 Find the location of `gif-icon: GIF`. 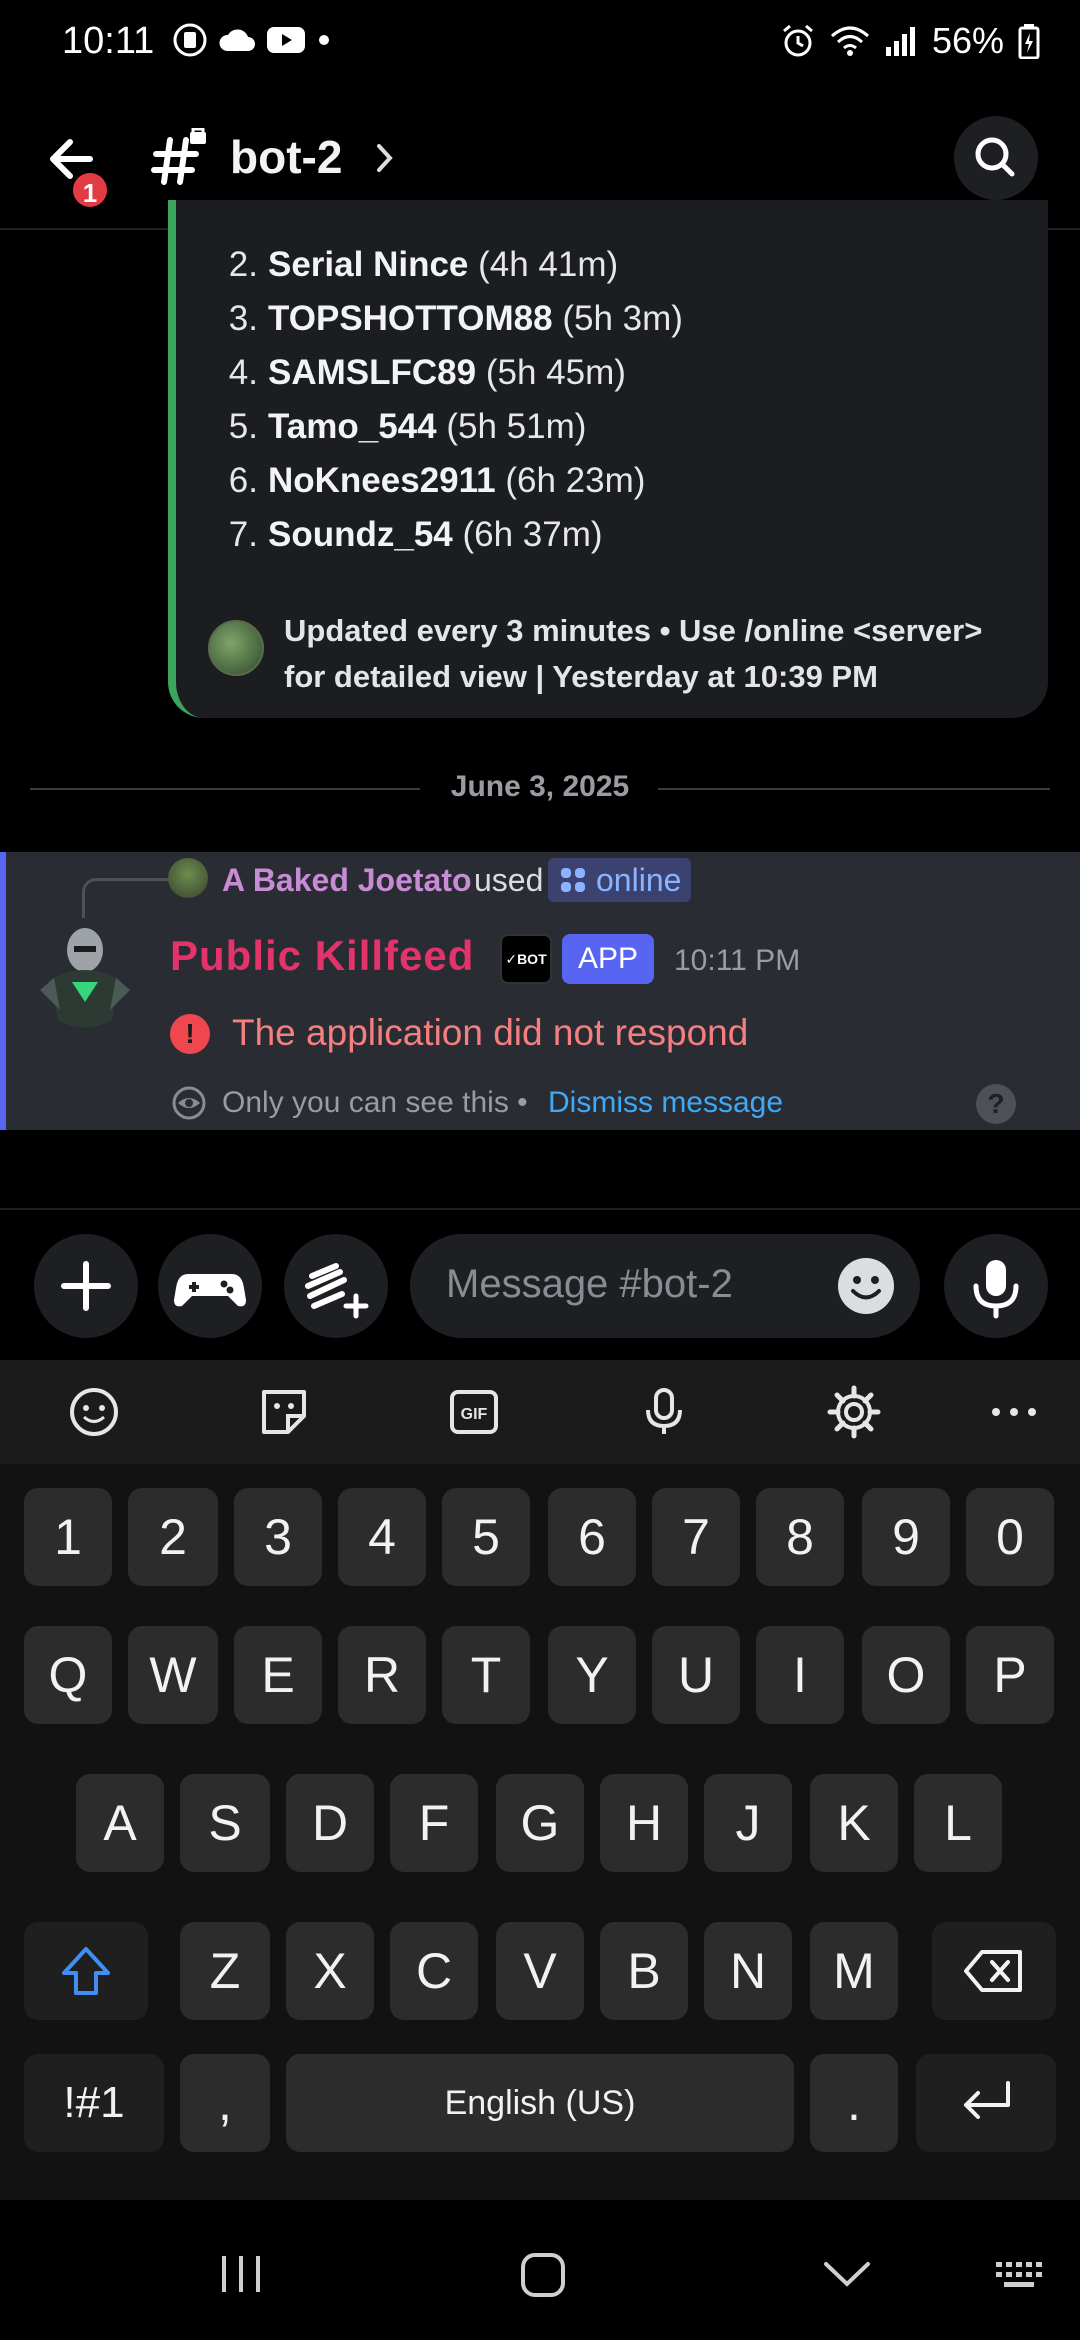

gif-icon: GIF is located at coordinates (474, 1412).